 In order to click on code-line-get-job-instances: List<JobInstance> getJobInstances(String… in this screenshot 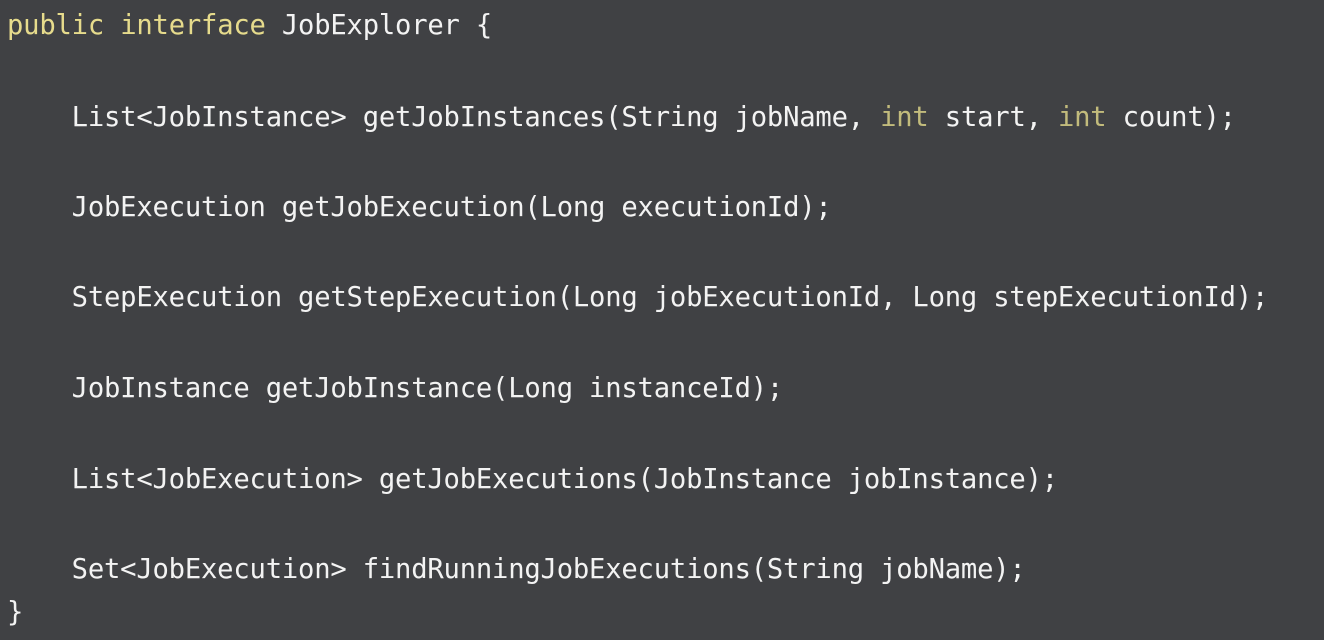, I will do `click(621, 118)`.